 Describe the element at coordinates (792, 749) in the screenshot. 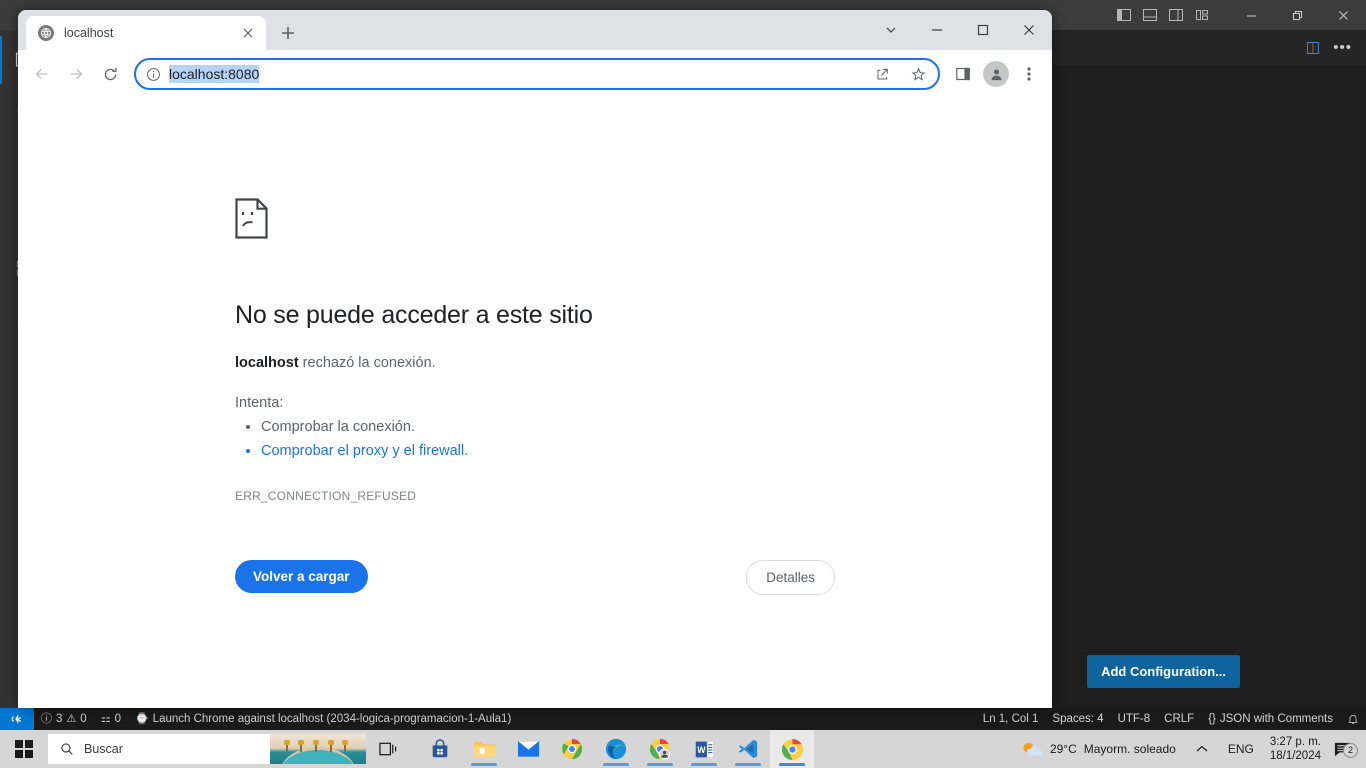

I see `taskbar-app-chrome-active` at that location.